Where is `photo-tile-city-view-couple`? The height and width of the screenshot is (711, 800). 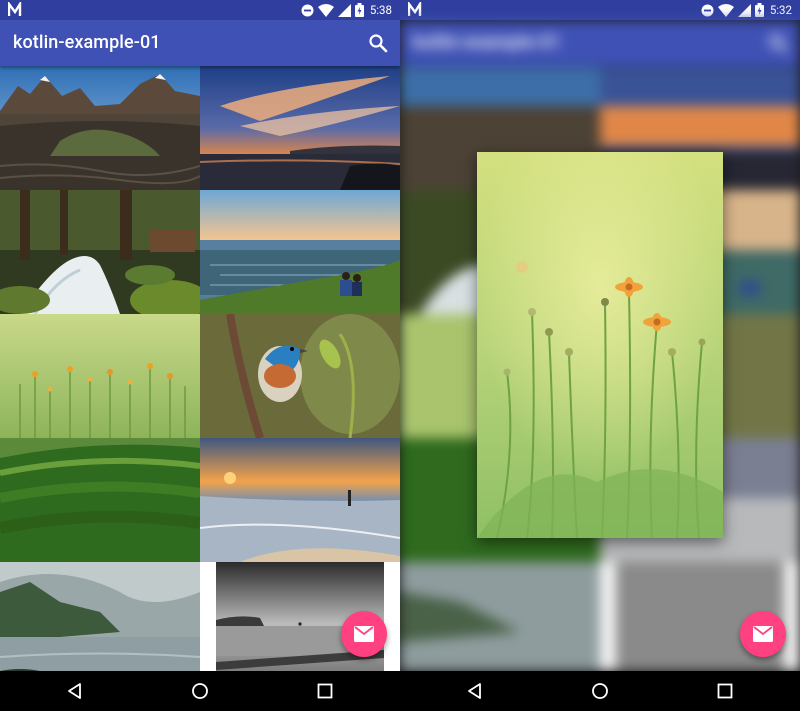 photo-tile-city-view-couple is located at coordinates (300, 252).